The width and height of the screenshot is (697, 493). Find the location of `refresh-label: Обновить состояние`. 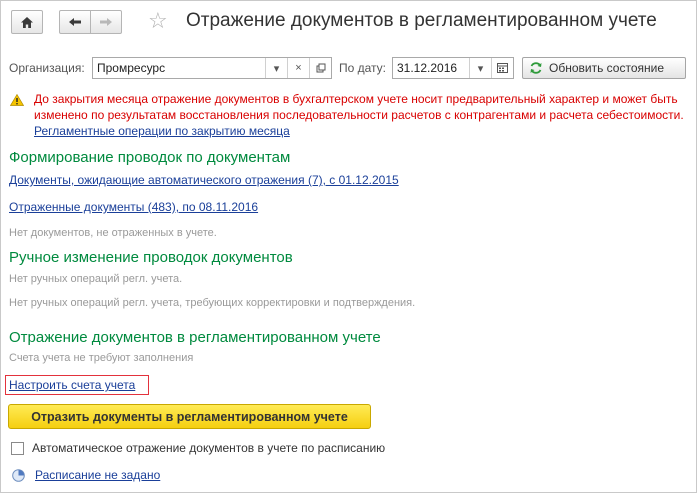

refresh-label: Обновить состояние is located at coordinates (607, 68).